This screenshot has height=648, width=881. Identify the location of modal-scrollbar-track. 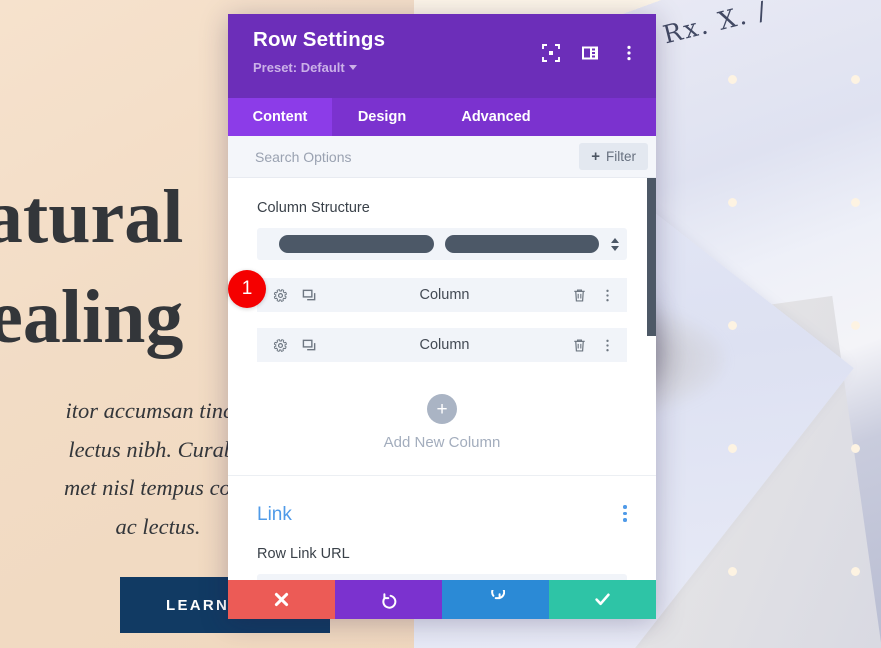
(651, 398).